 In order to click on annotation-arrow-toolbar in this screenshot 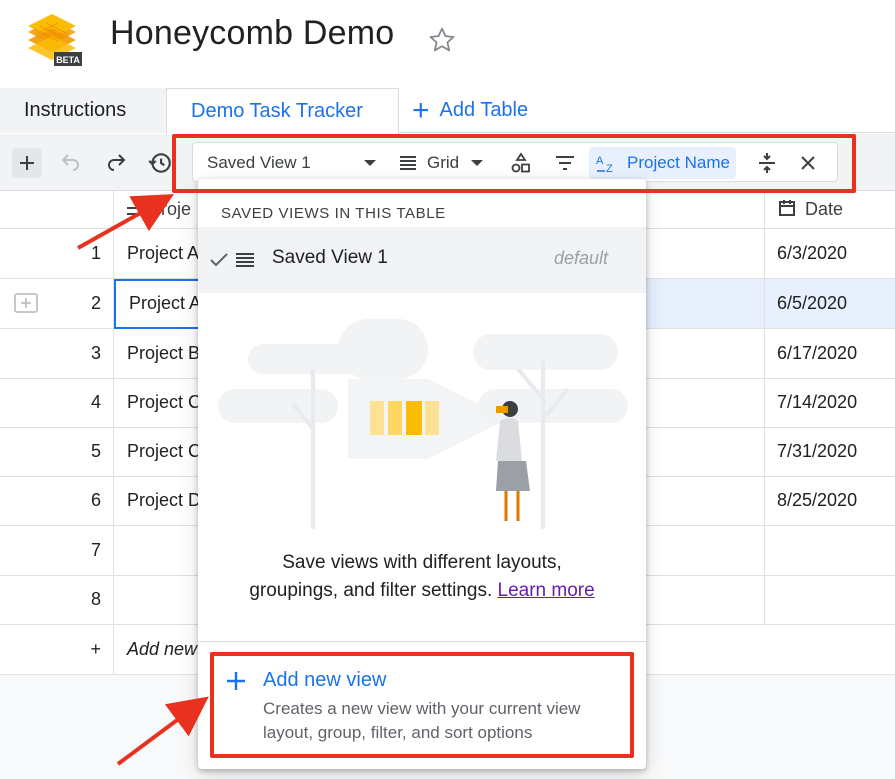, I will do `click(125, 222)`.